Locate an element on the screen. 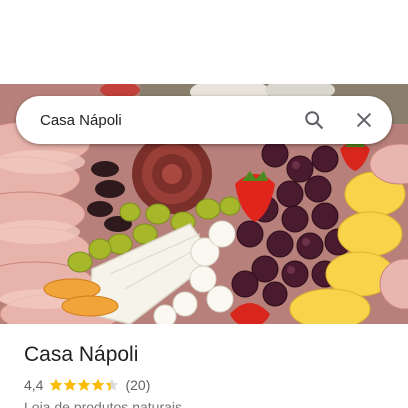  review-count: (20) is located at coordinates (138, 385).